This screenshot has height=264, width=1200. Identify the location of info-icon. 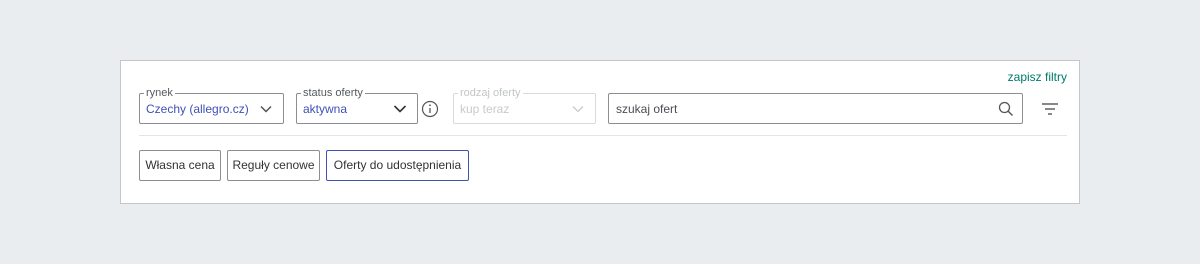
(430, 109).